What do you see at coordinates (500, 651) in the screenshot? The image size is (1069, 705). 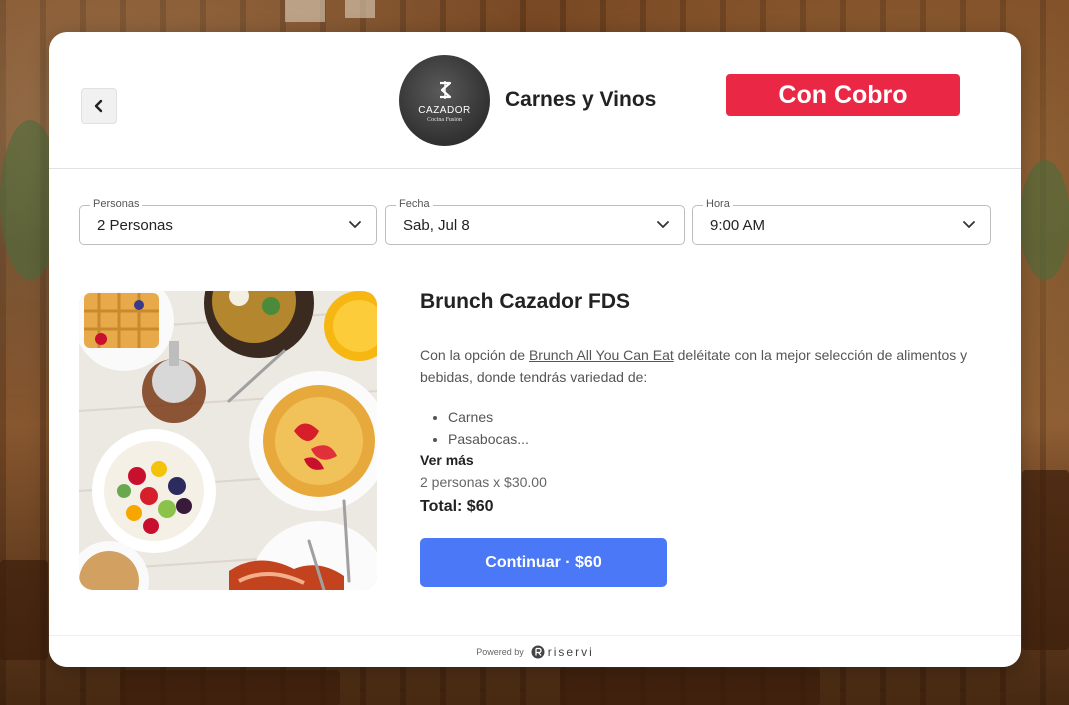 I see `powered-by-label: Powered by` at bounding box center [500, 651].